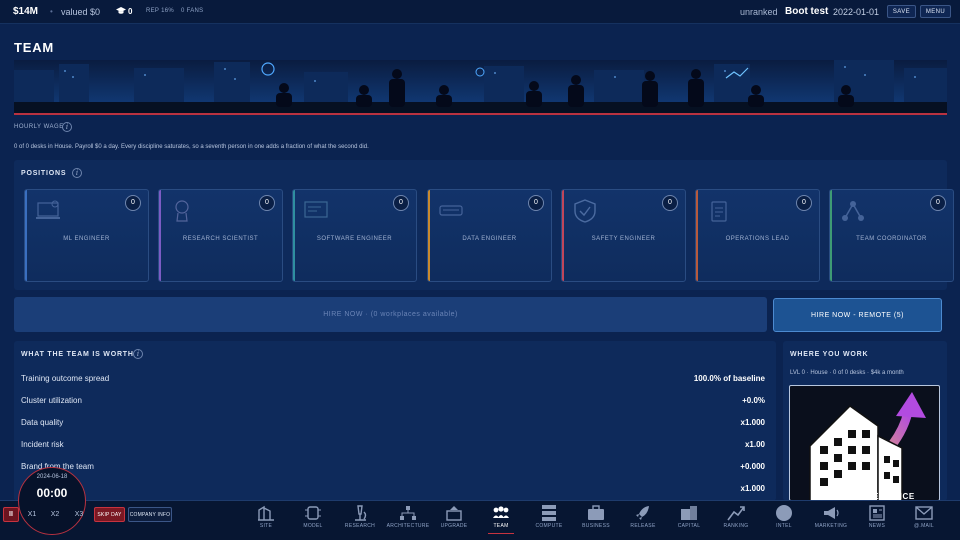  Describe the element at coordinates (130, 11) in the screenshot. I see `compute-count: 0` at that location.